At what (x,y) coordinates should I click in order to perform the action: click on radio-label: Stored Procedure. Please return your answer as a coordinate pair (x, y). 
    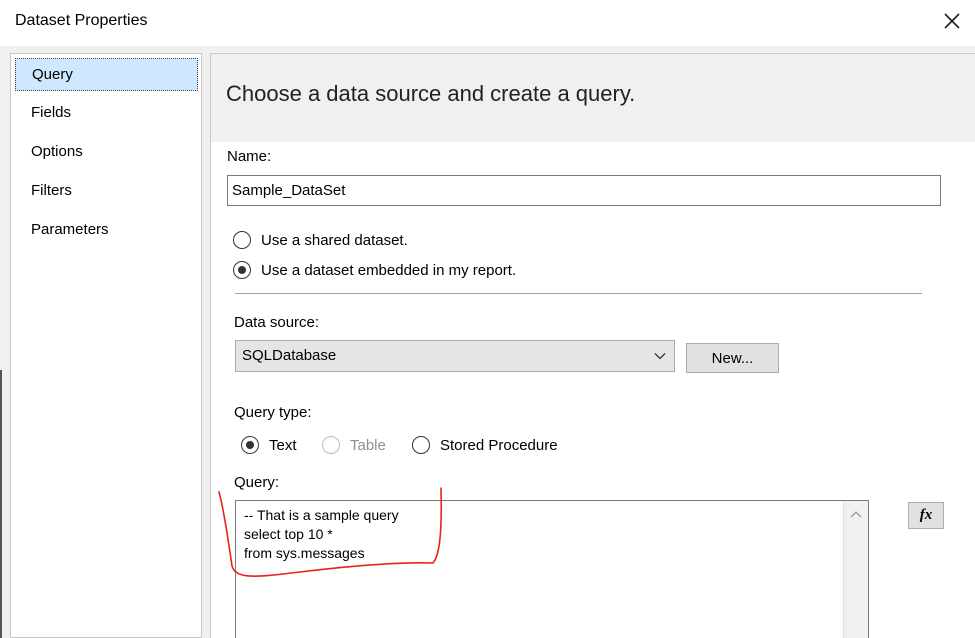
    Looking at the image, I should click on (499, 445).